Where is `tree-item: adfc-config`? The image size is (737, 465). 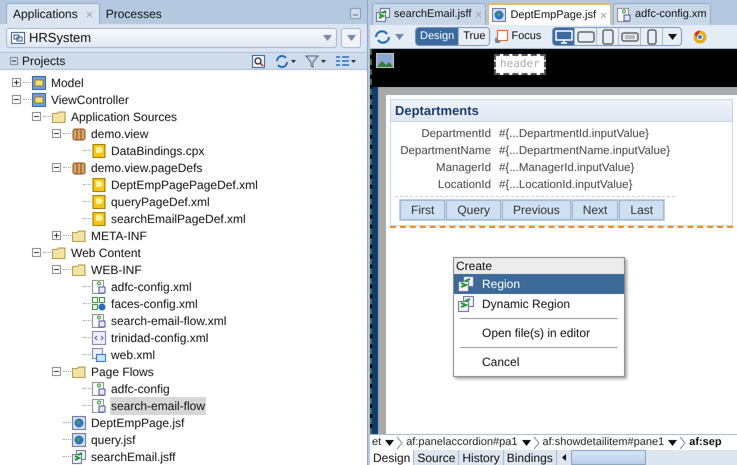 tree-item: adfc-config is located at coordinates (140, 389).